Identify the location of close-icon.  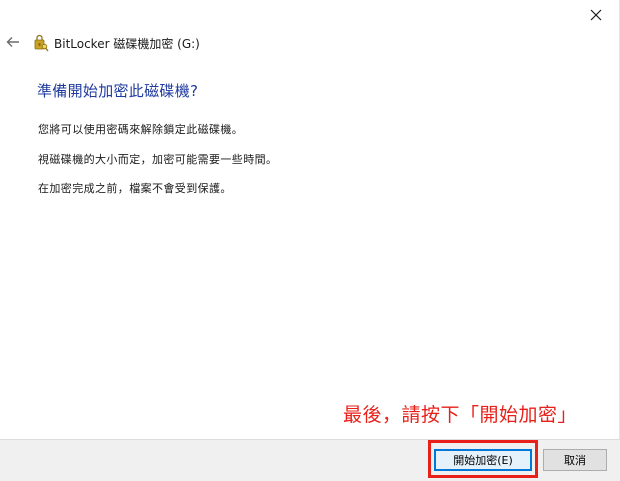
(596, 15).